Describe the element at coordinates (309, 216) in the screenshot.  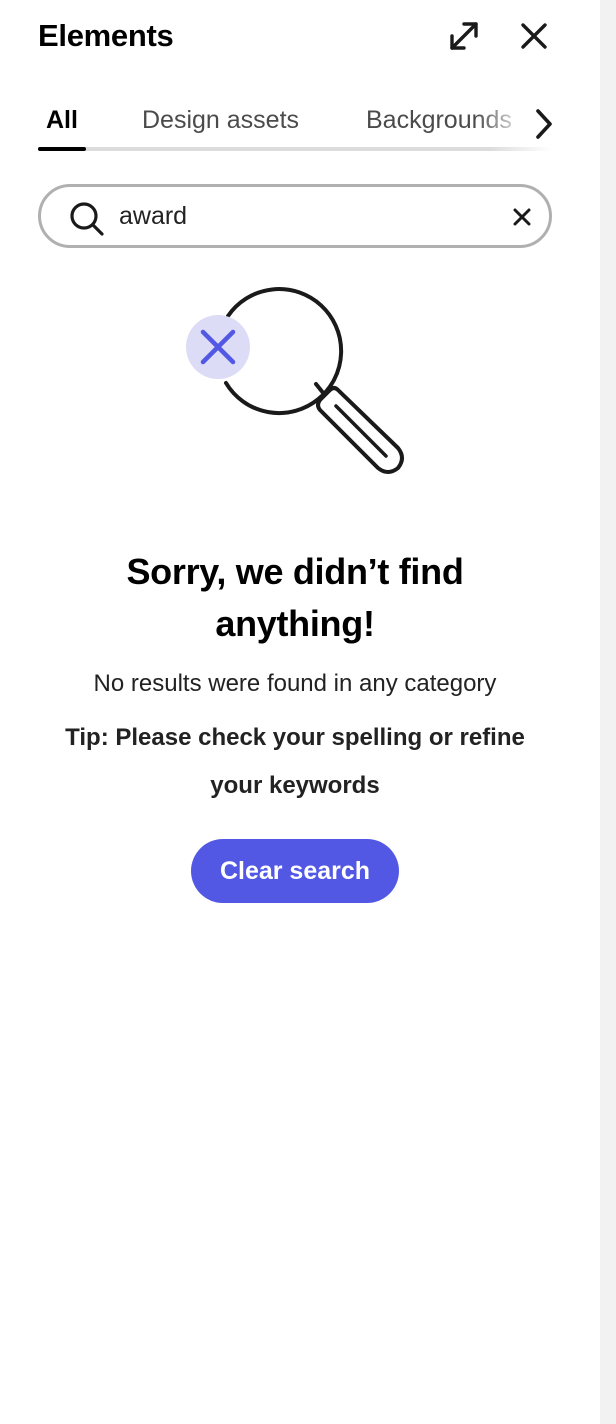
I see `search-input` at that location.